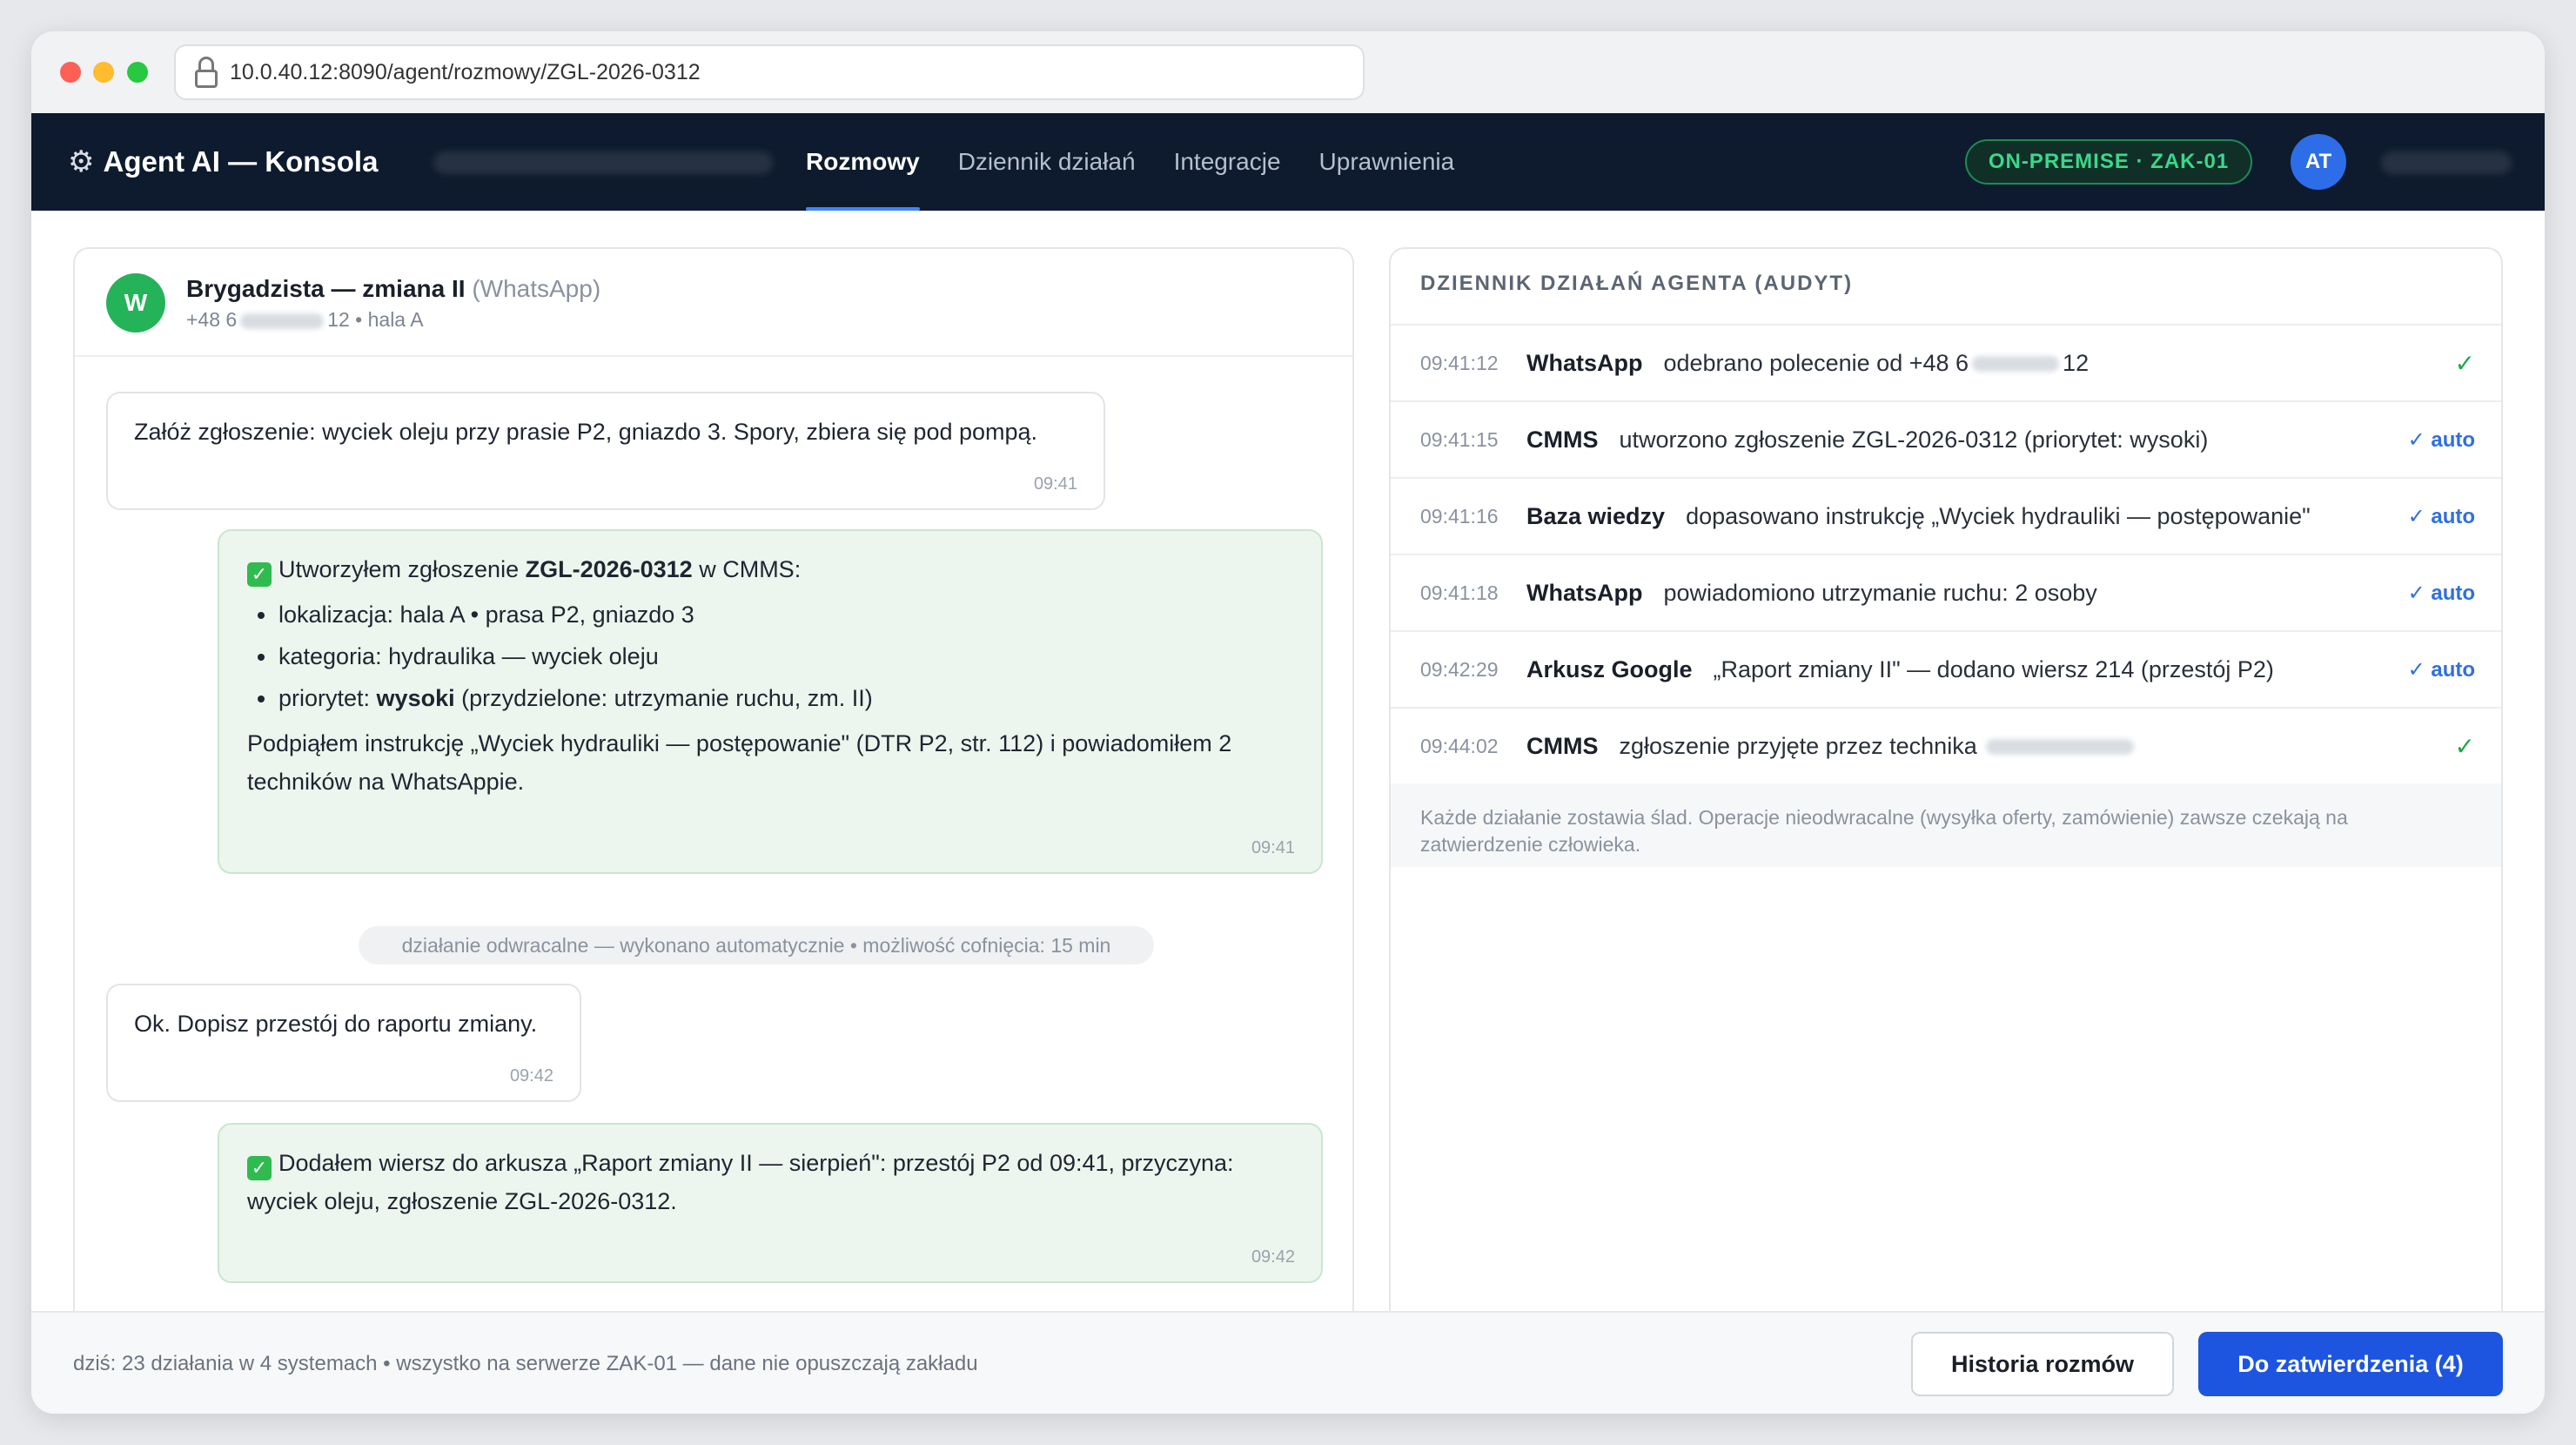 This screenshot has width=2576, height=1445. I want to click on gear-icon: ⚙, so click(82, 161).